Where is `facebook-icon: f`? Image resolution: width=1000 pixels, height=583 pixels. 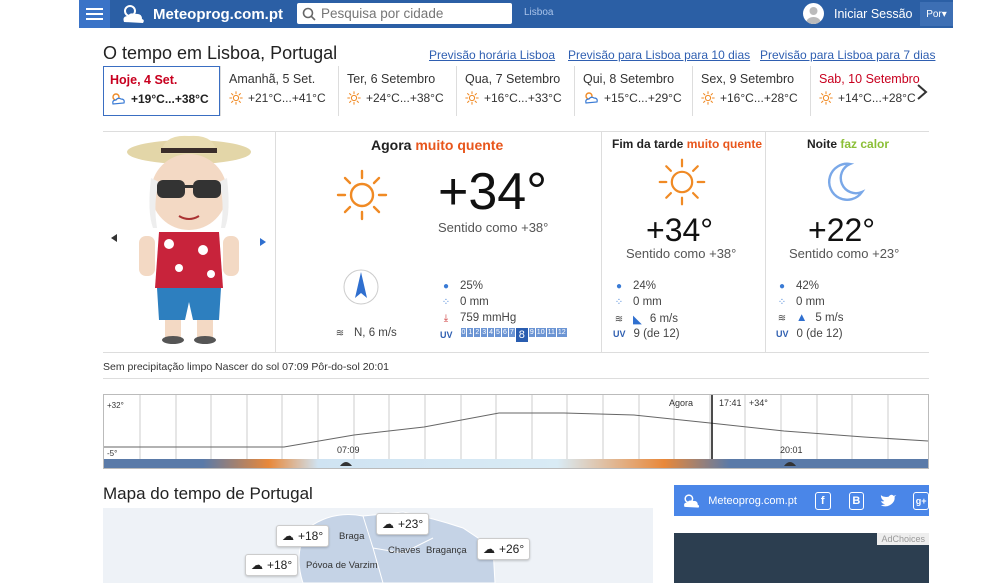
facebook-icon: f is located at coordinates (822, 500).